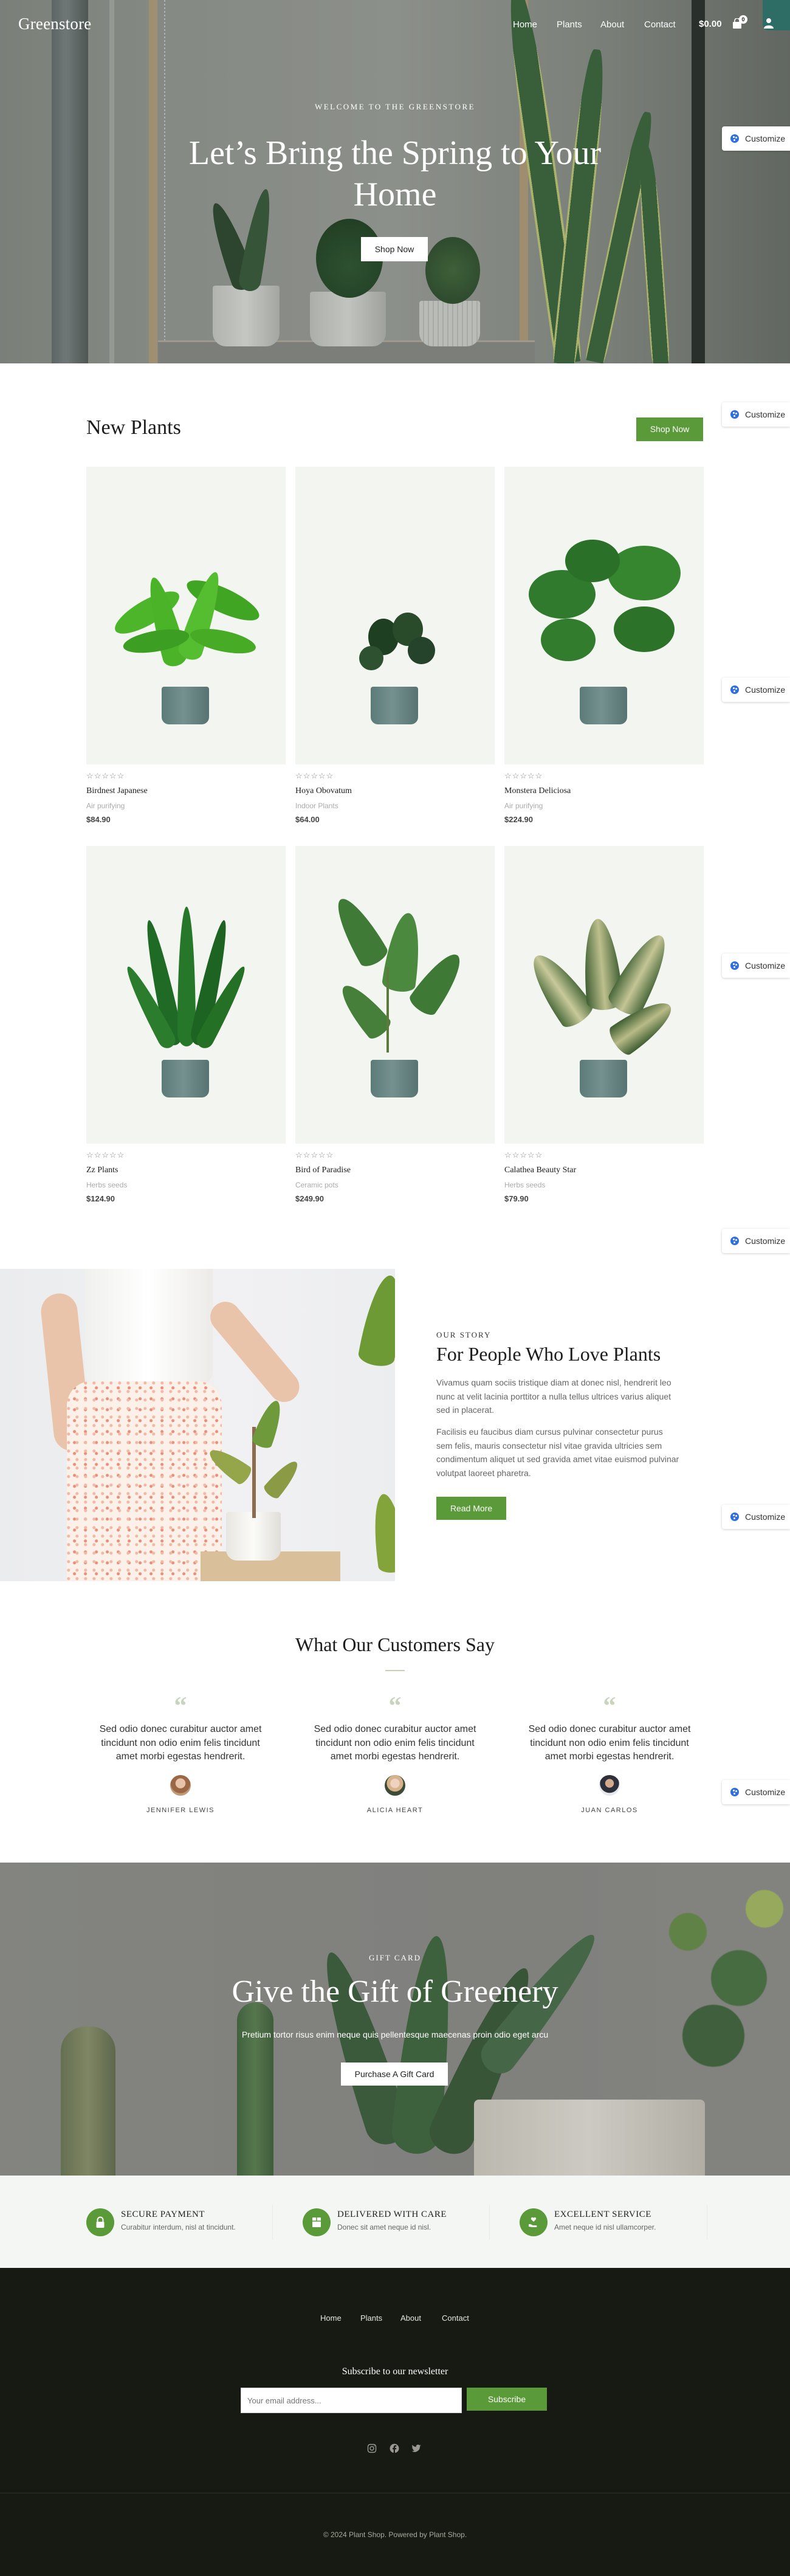  I want to click on product-card: ☆ ☆ ☆ ☆ ☆ Hoya Obovatum Indoor Plants $64.00, so click(395, 645).